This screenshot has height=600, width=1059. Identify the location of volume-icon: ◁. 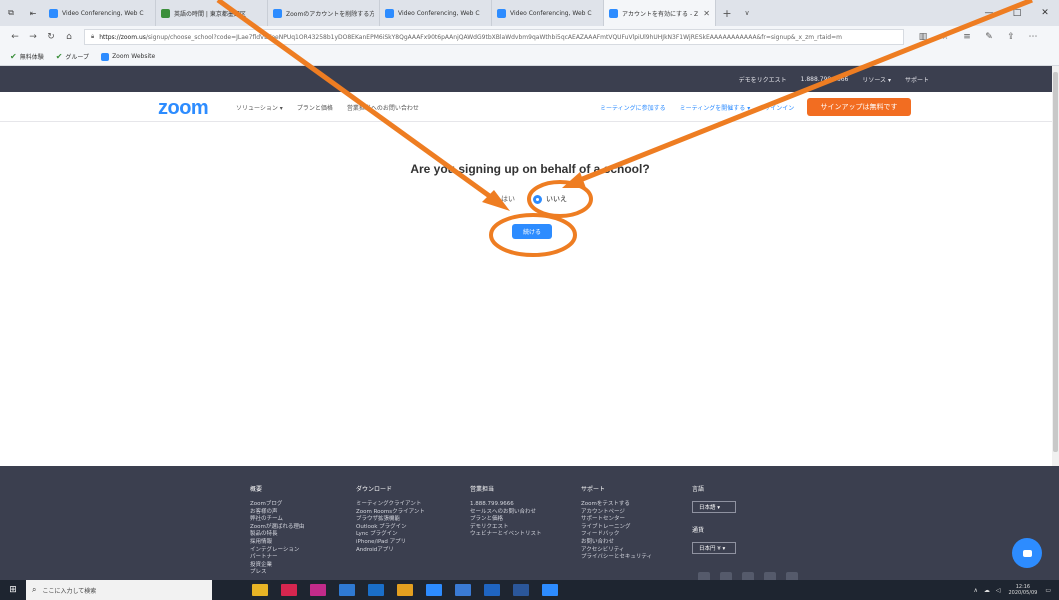
(998, 590).